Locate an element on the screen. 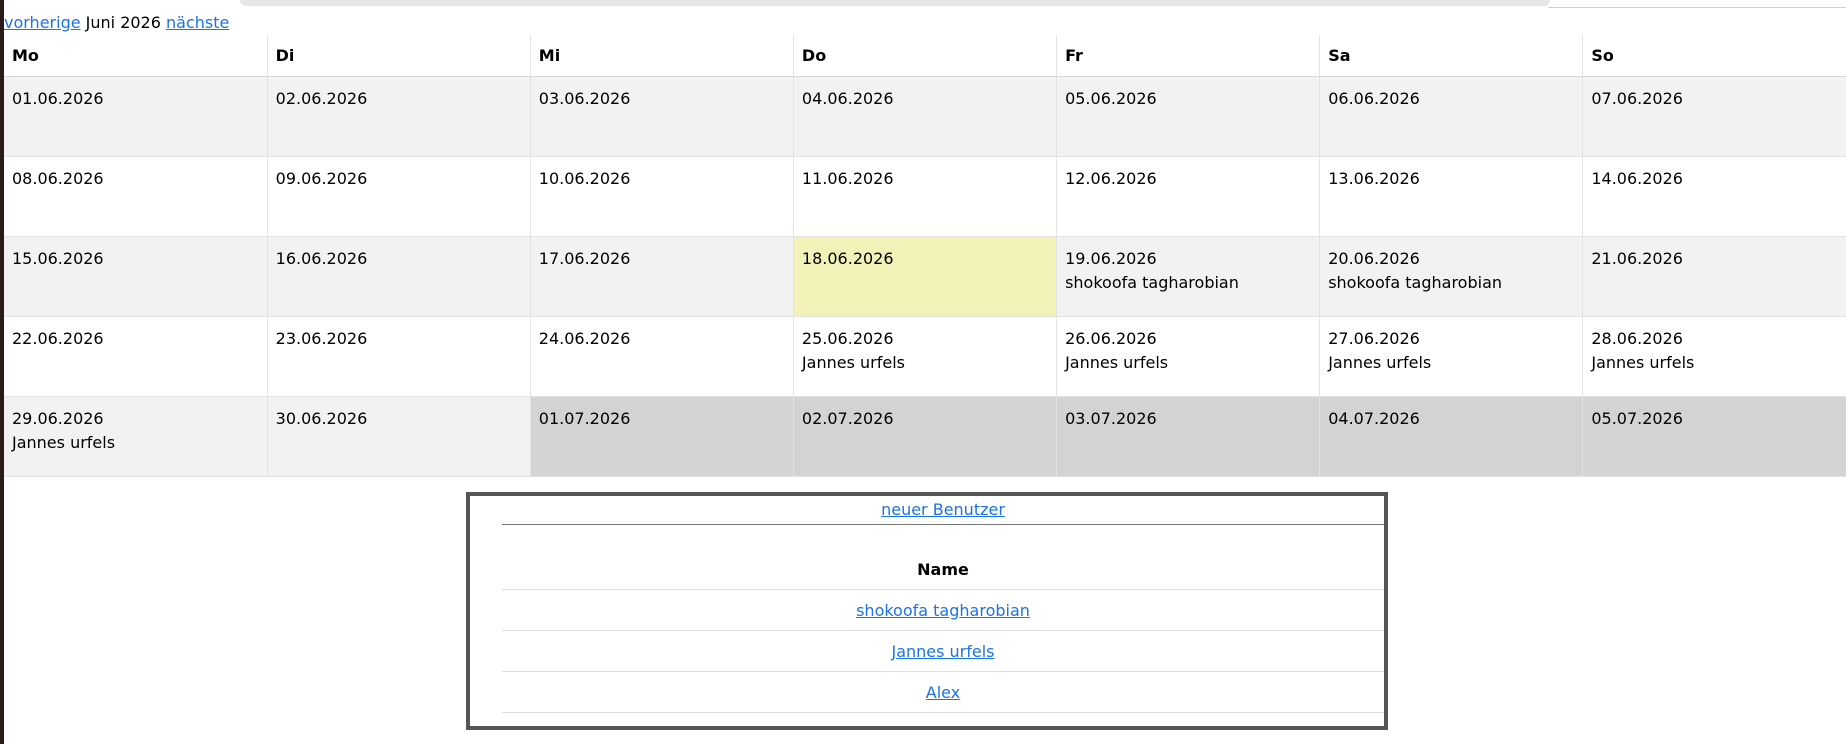 Image resolution: width=1846 pixels, height=744 pixels. day-date: 19.06.2026 is located at coordinates (1111, 258).